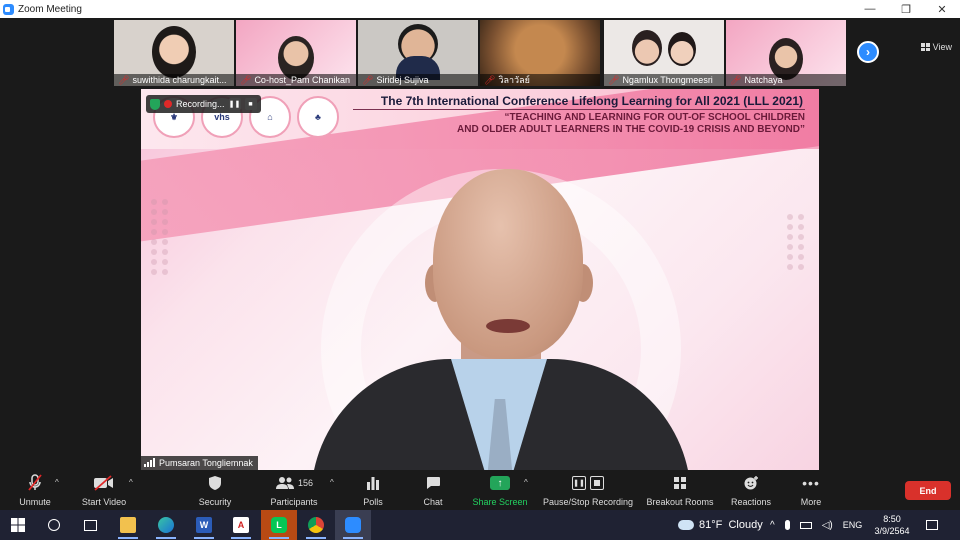 This screenshot has width=960, height=540. What do you see at coordinates (588, 490) in the screenshot?
I see `pause-stop-recording-button: ❚❚ Pause/Stop Recording` at bounding box center [588, 490].